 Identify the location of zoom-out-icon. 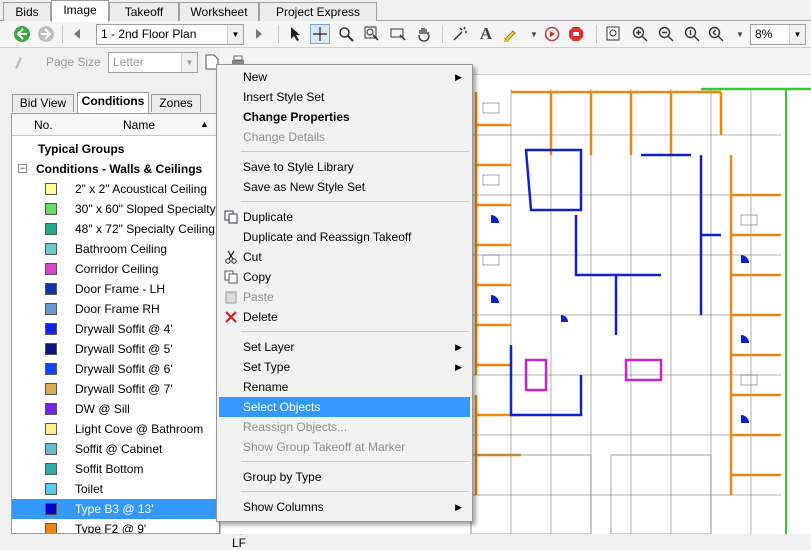
(666, 34).